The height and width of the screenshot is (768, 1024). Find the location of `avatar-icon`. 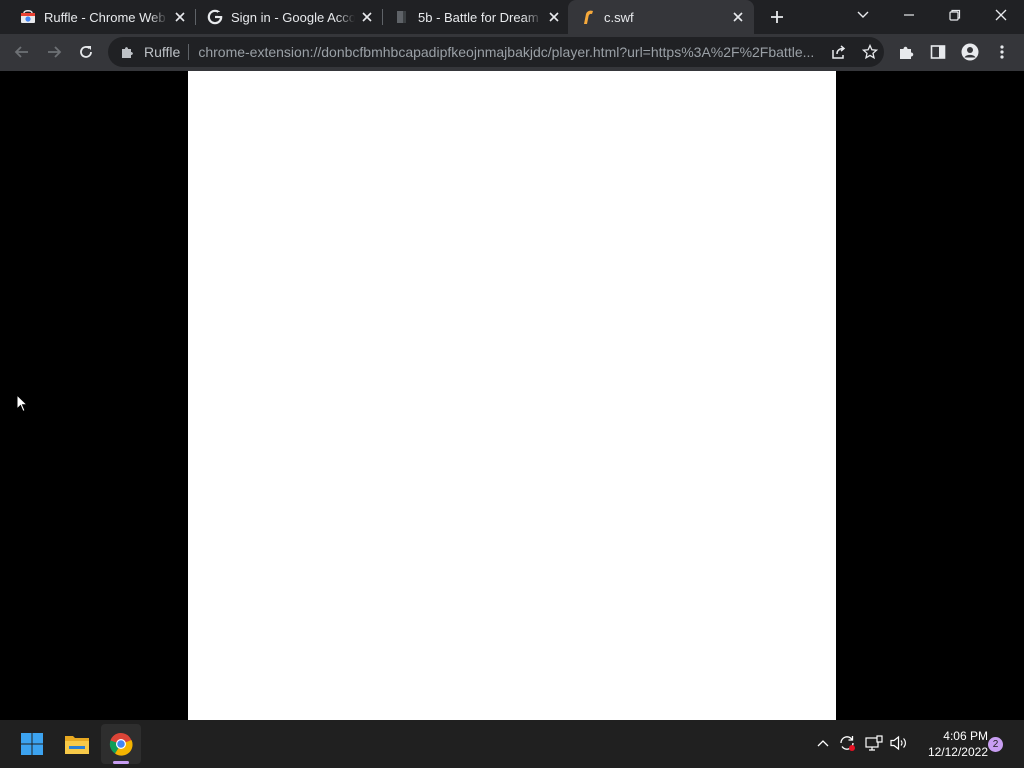

avatar-icon is located at coordinates (970, 52).